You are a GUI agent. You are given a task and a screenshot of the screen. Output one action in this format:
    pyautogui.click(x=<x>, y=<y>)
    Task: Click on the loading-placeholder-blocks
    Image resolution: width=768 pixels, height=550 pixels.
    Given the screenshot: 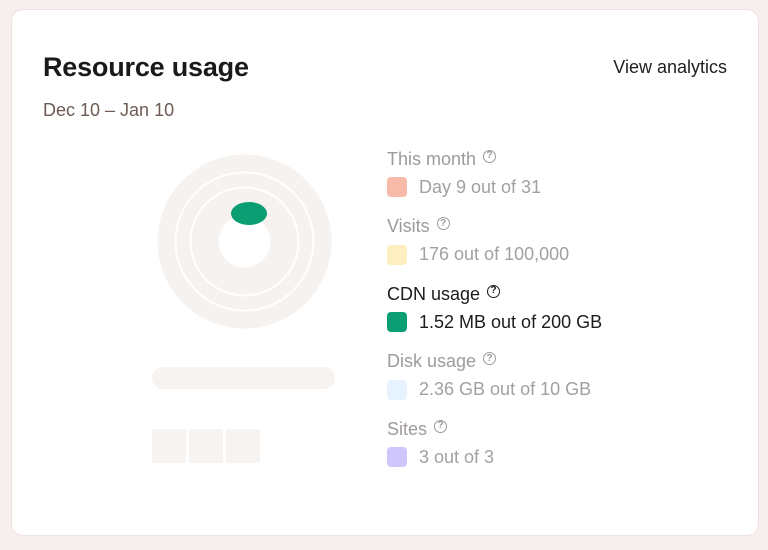 What is the action you would take?
    pyautogui.click(x=206, y=446)
    